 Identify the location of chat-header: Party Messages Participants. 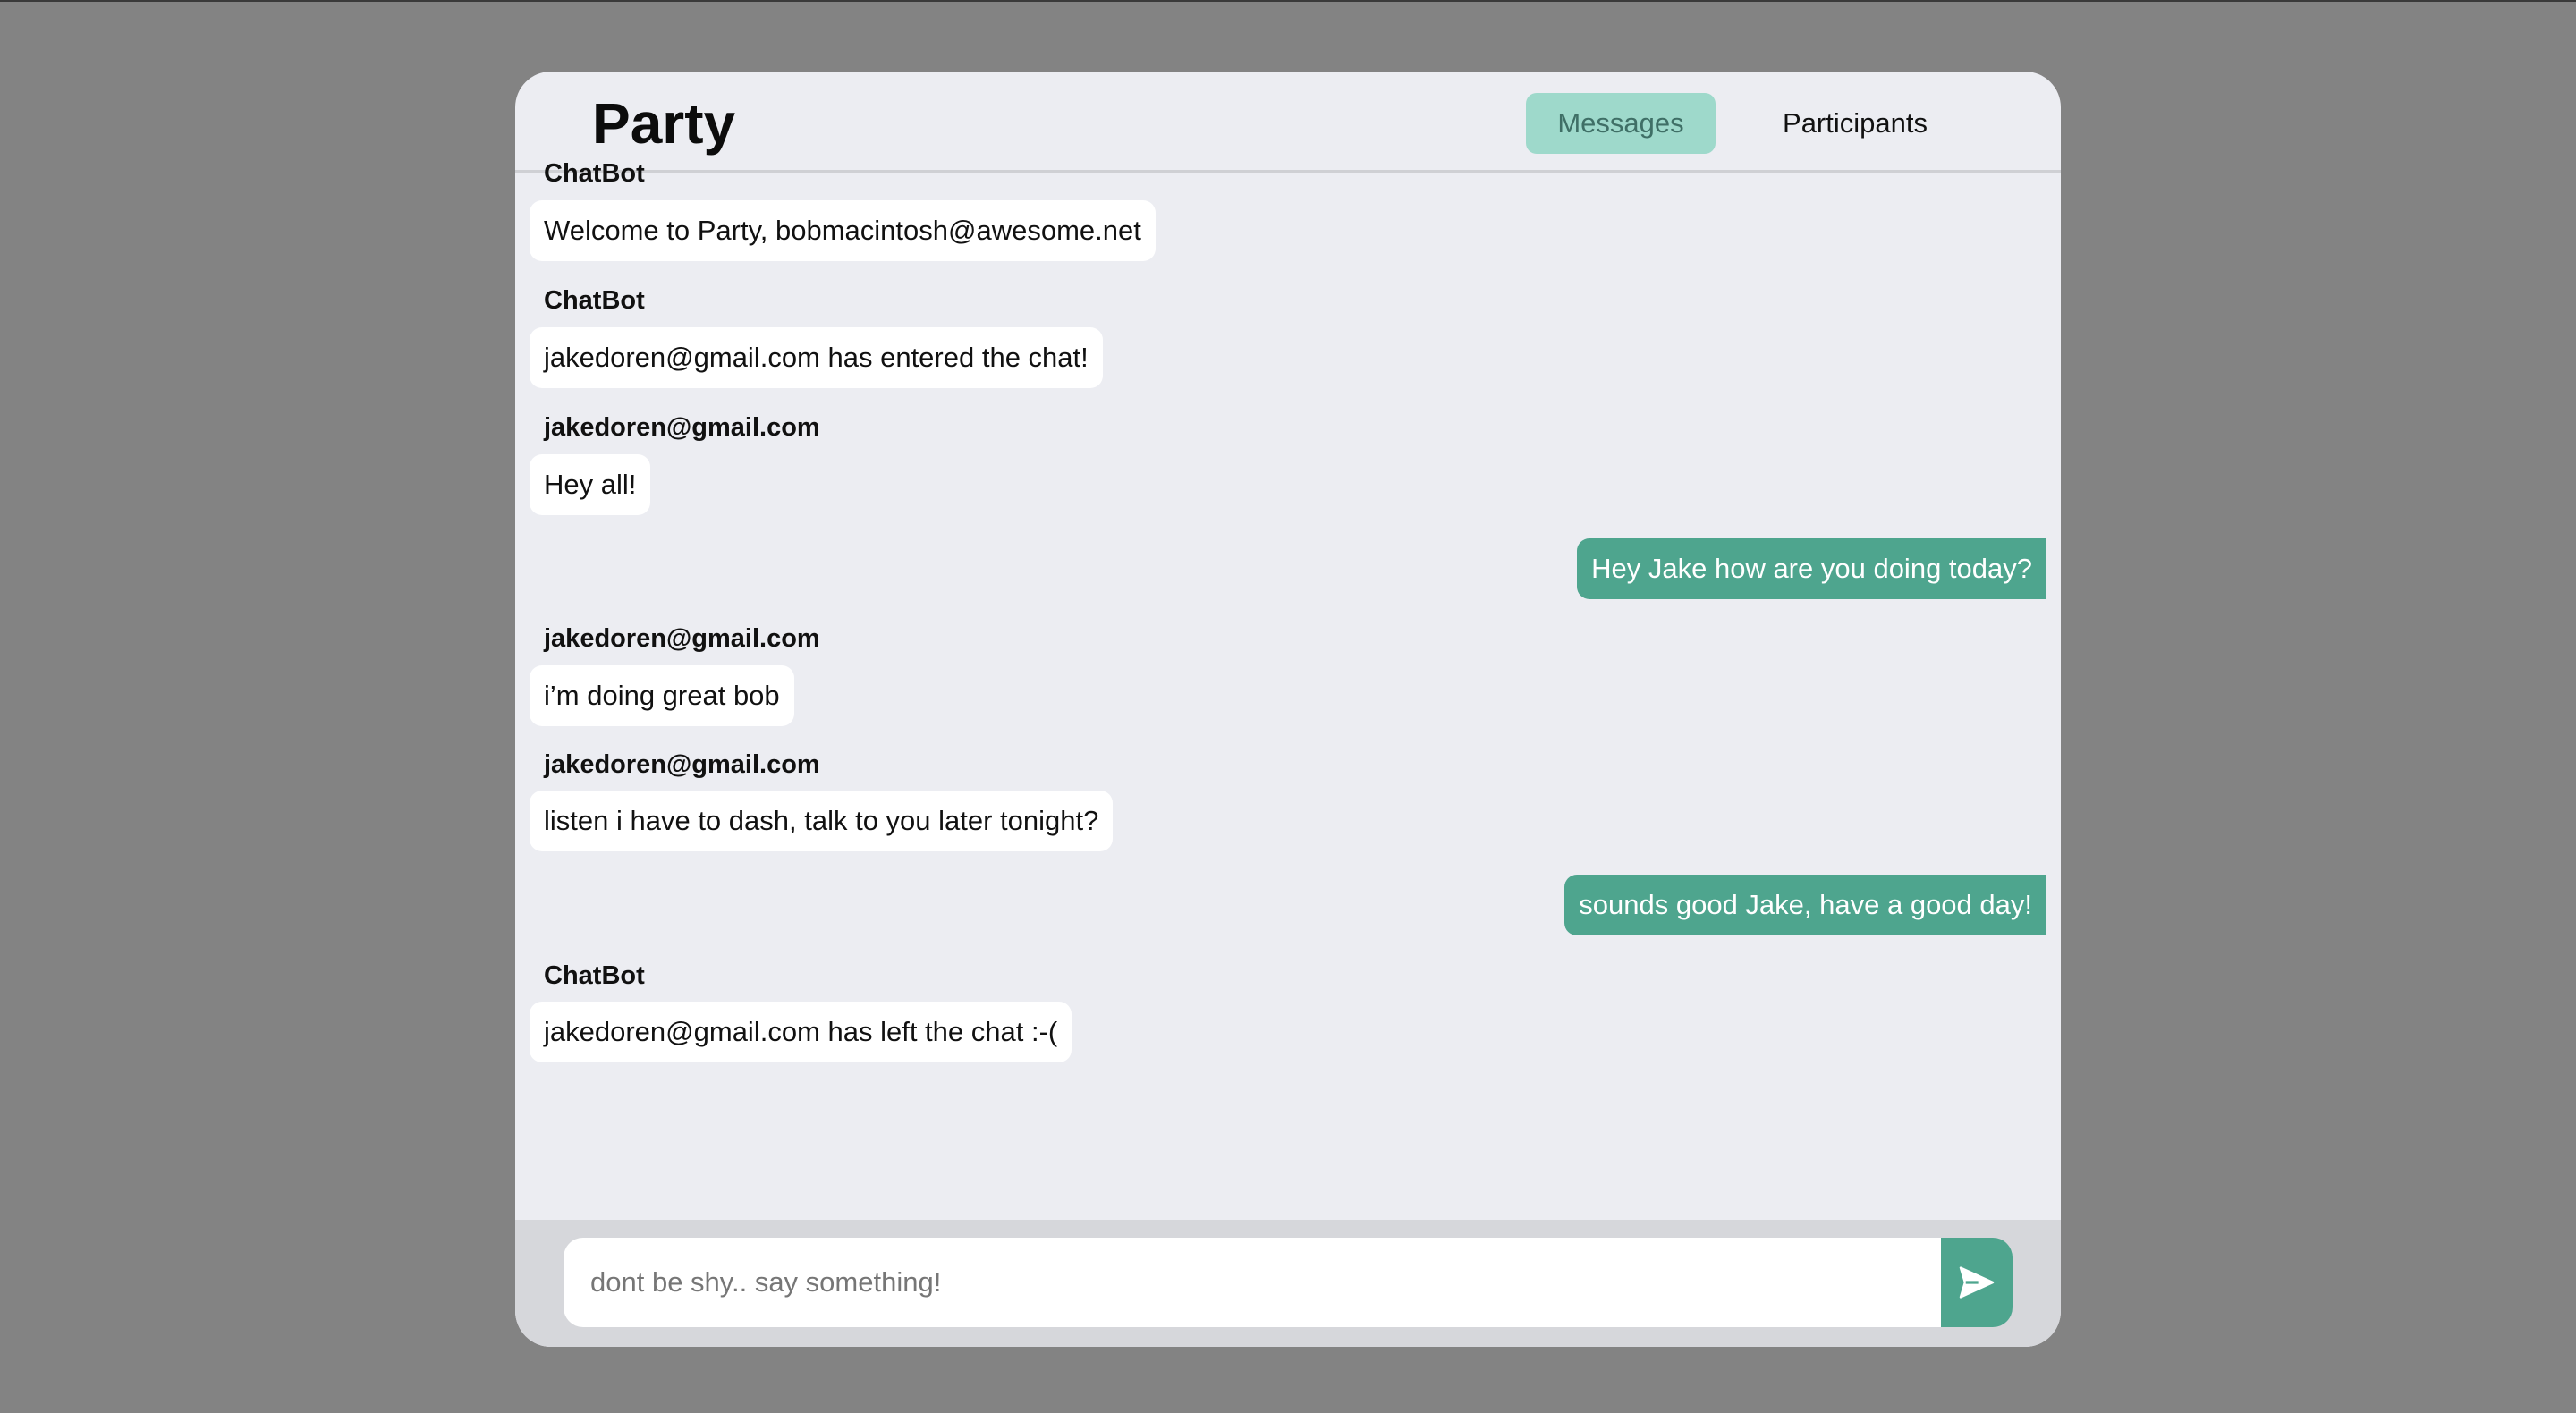
(1288, 122).